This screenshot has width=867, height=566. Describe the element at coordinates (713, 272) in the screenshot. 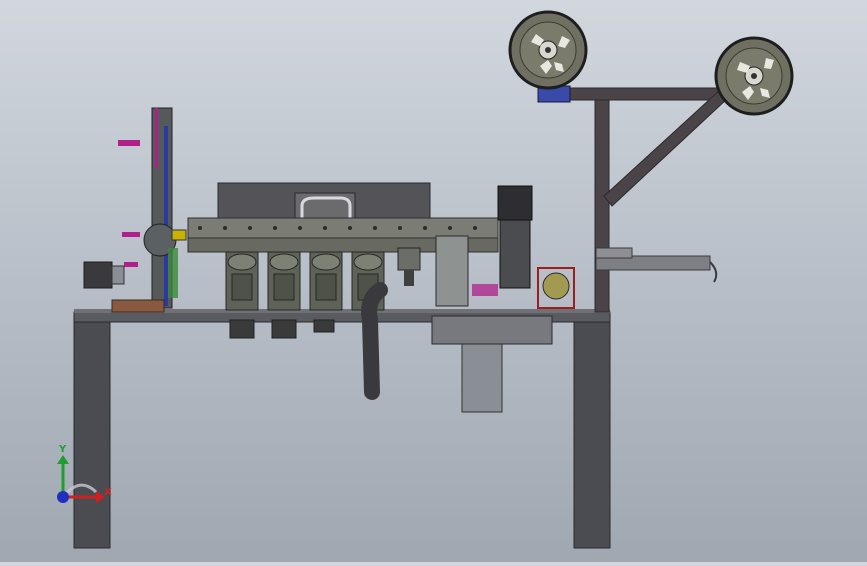

I see `guide-hook` at that location.